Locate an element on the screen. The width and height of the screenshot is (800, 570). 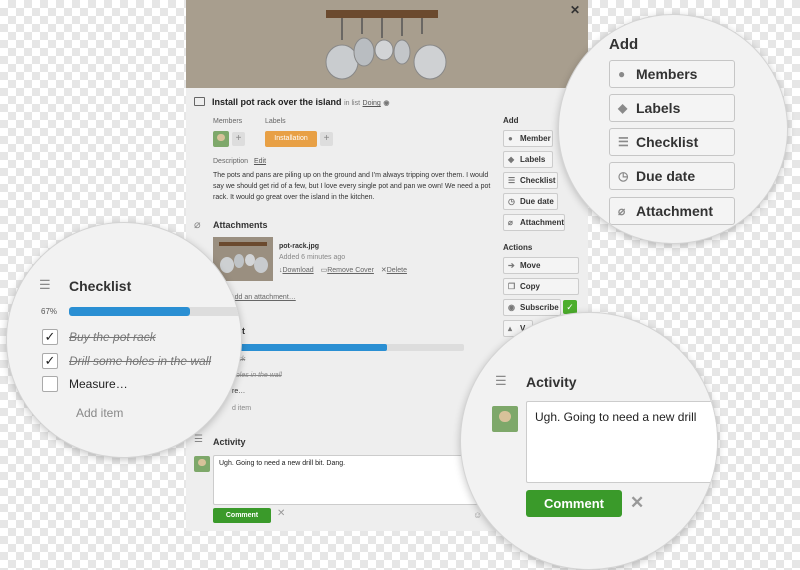
checklist-progress-track is located at coordinates (348, 347).